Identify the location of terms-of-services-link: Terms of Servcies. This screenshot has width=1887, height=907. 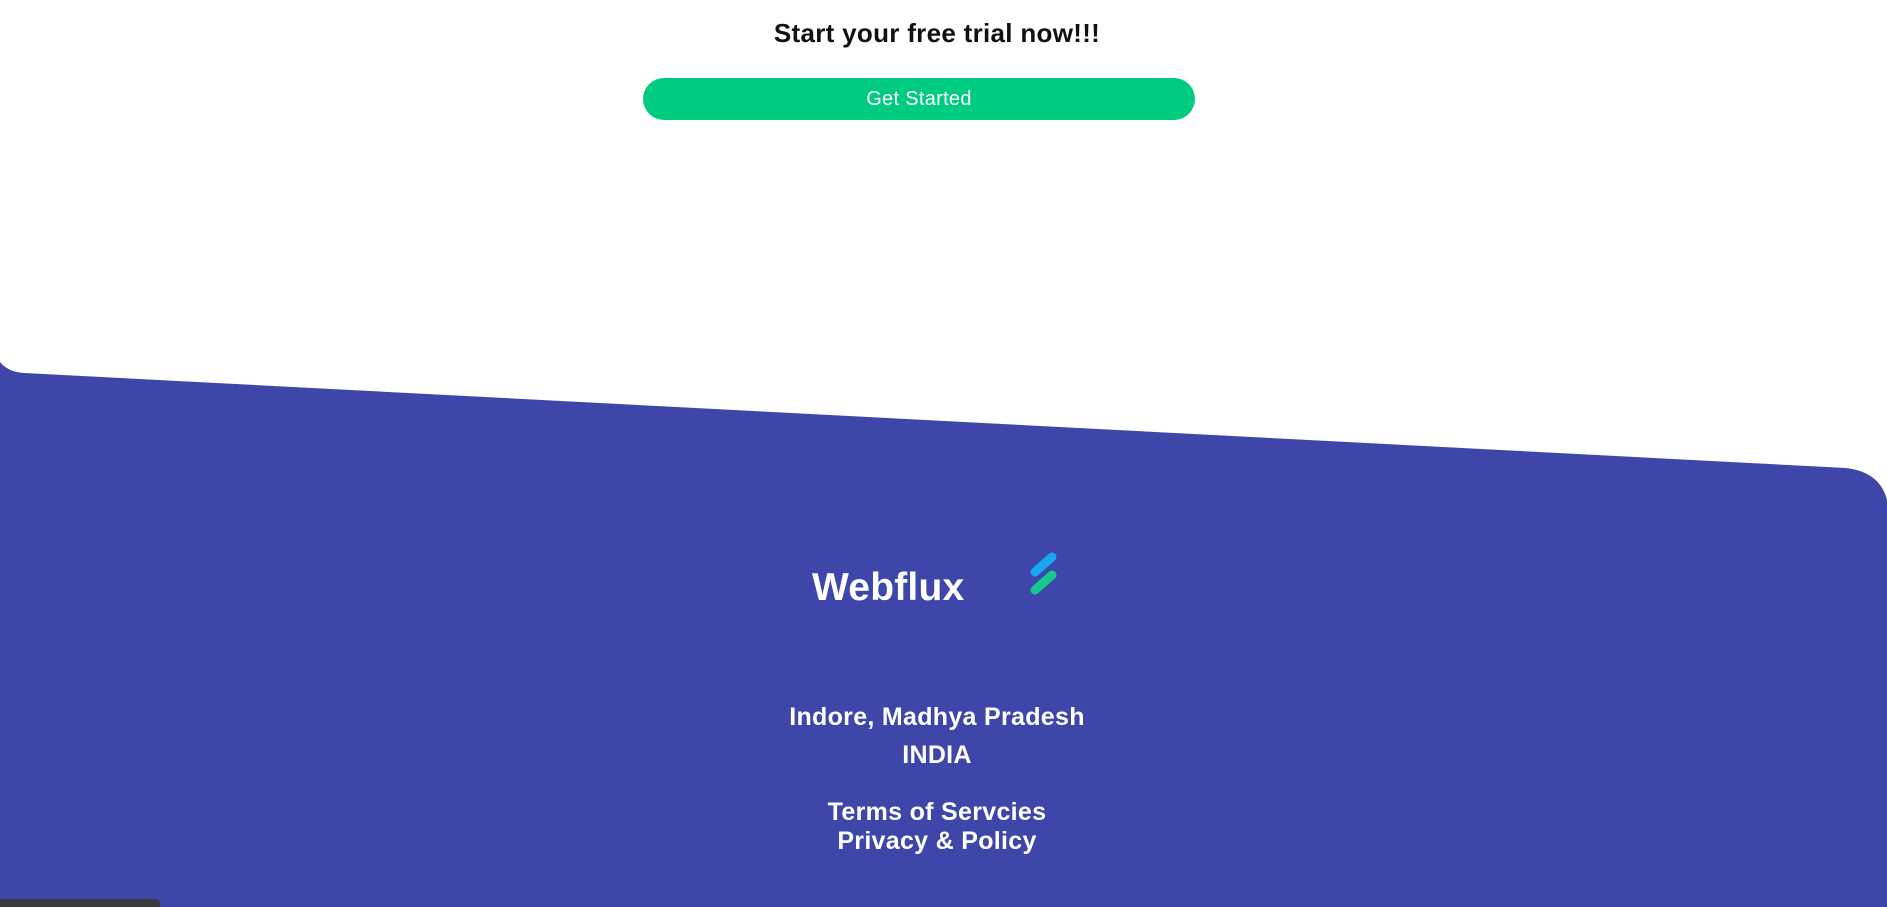
(937, 812).